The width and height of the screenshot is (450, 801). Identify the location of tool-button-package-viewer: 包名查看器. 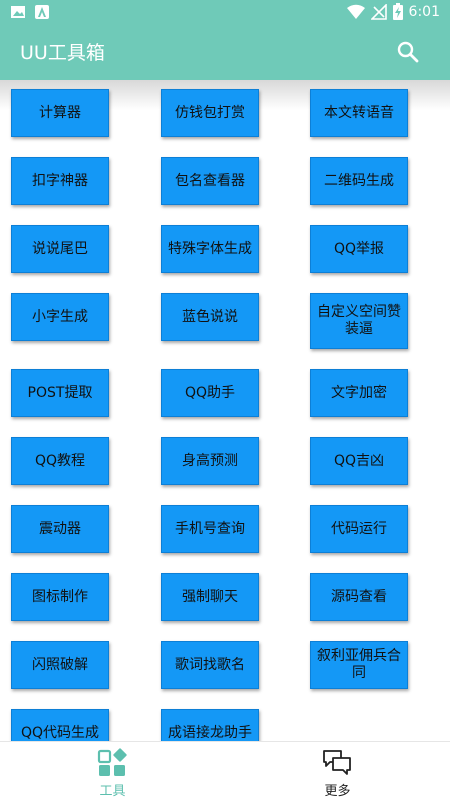
(210, 181).